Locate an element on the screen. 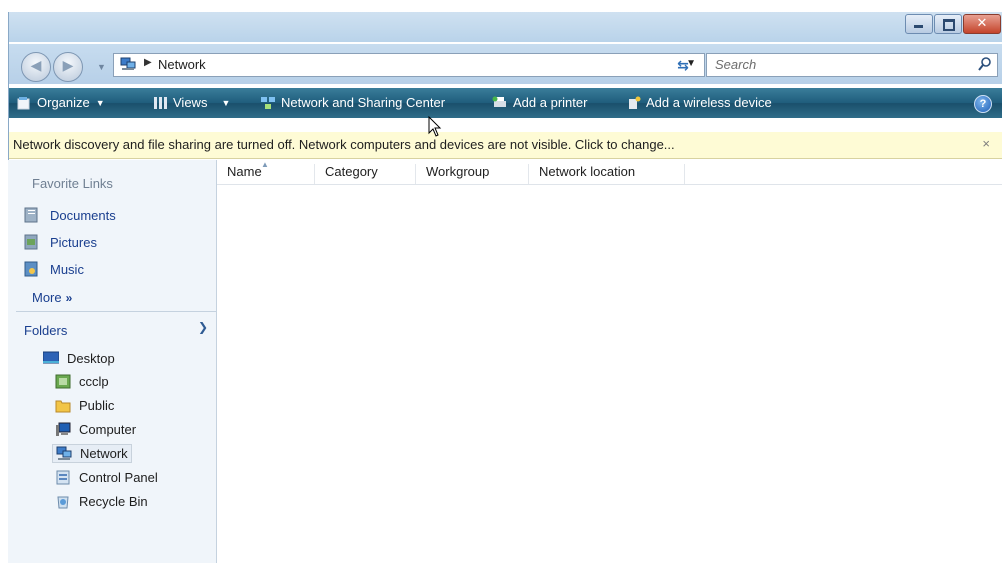  more-label: More is located at coordinates (47, 297).